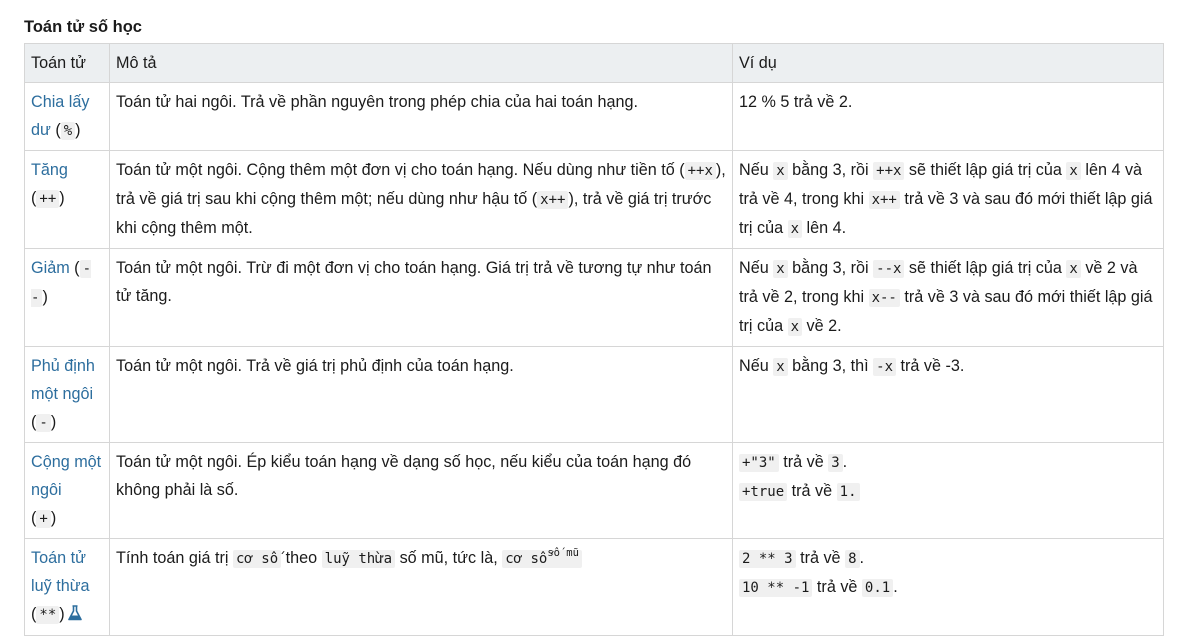 This screenshot has width=1184, height=641. I want to click on operator-cell: Giảm (--), so click(67, 297).